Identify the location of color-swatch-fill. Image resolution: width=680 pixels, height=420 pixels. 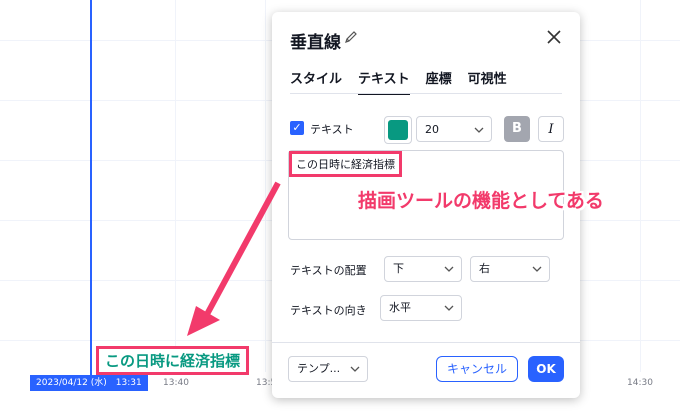
(398, 130).